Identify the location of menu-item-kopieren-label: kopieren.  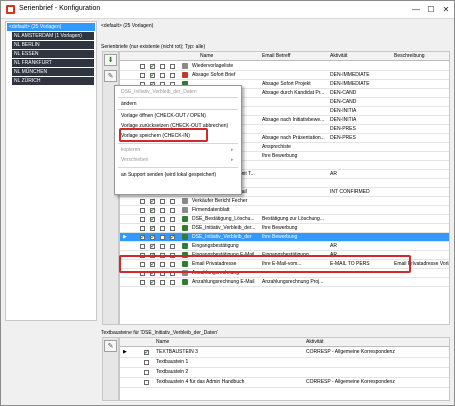
(131, 150).